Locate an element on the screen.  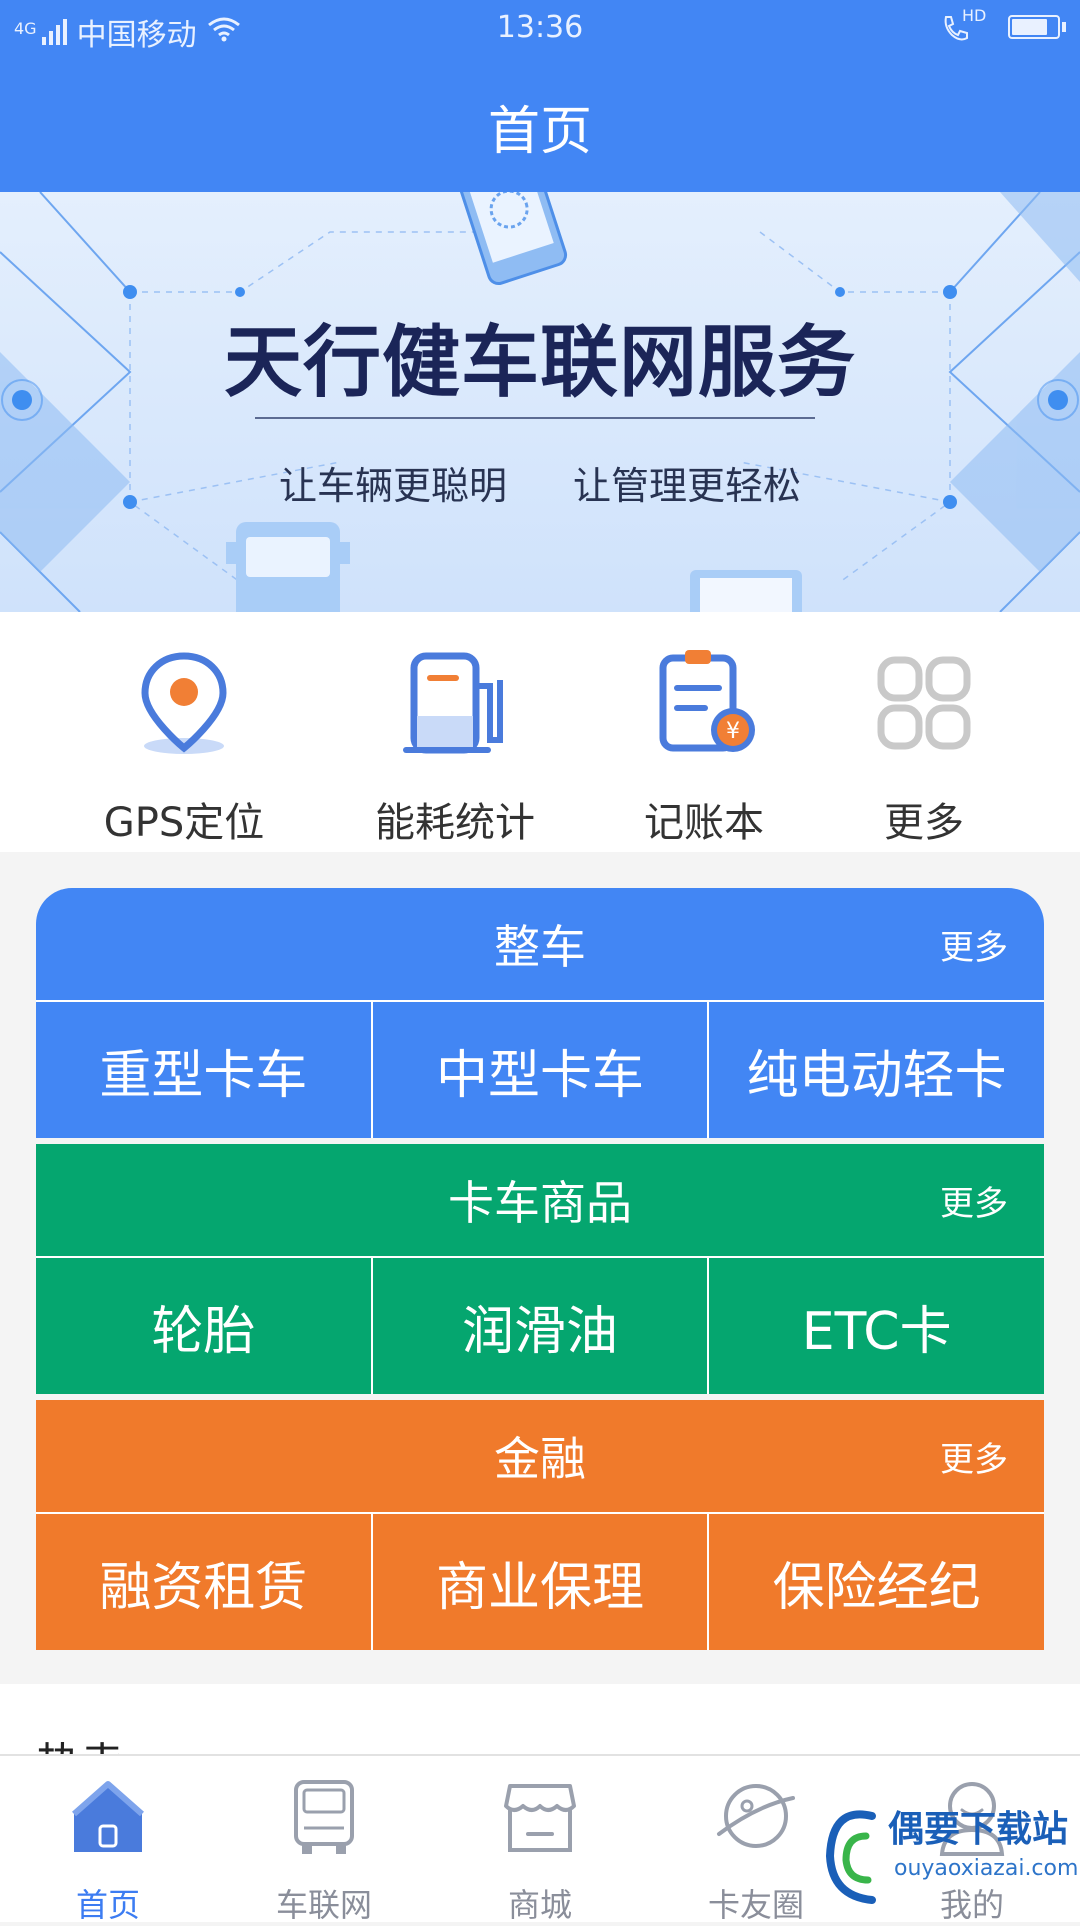
category-lubricant: 润滑油 is located at coordinates (539, 1326).